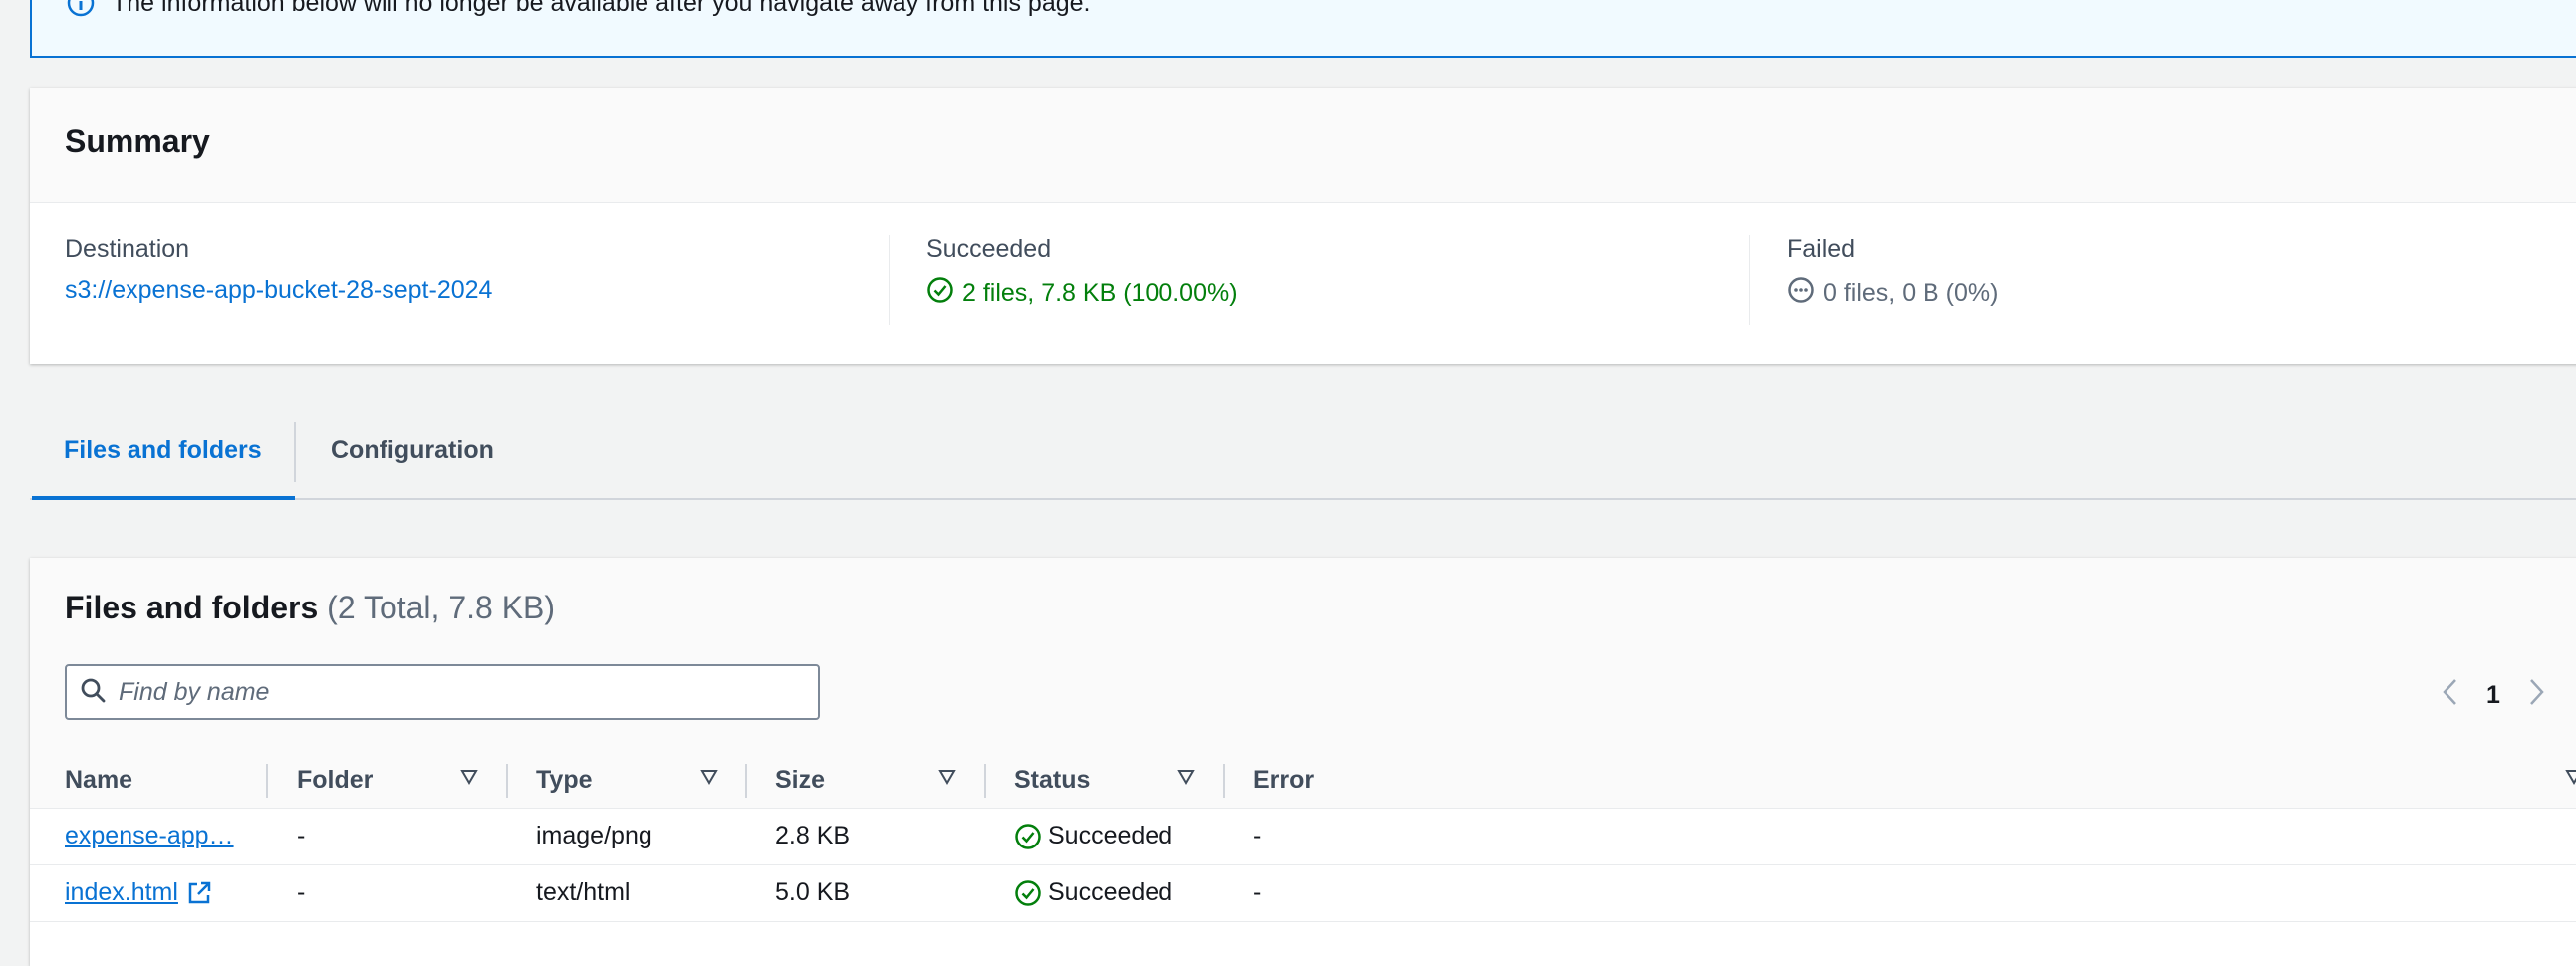 The image size is (2576, 966). Describe the element at coordinates (81, 9) in the screenshot. I see `info-icon` at that location.